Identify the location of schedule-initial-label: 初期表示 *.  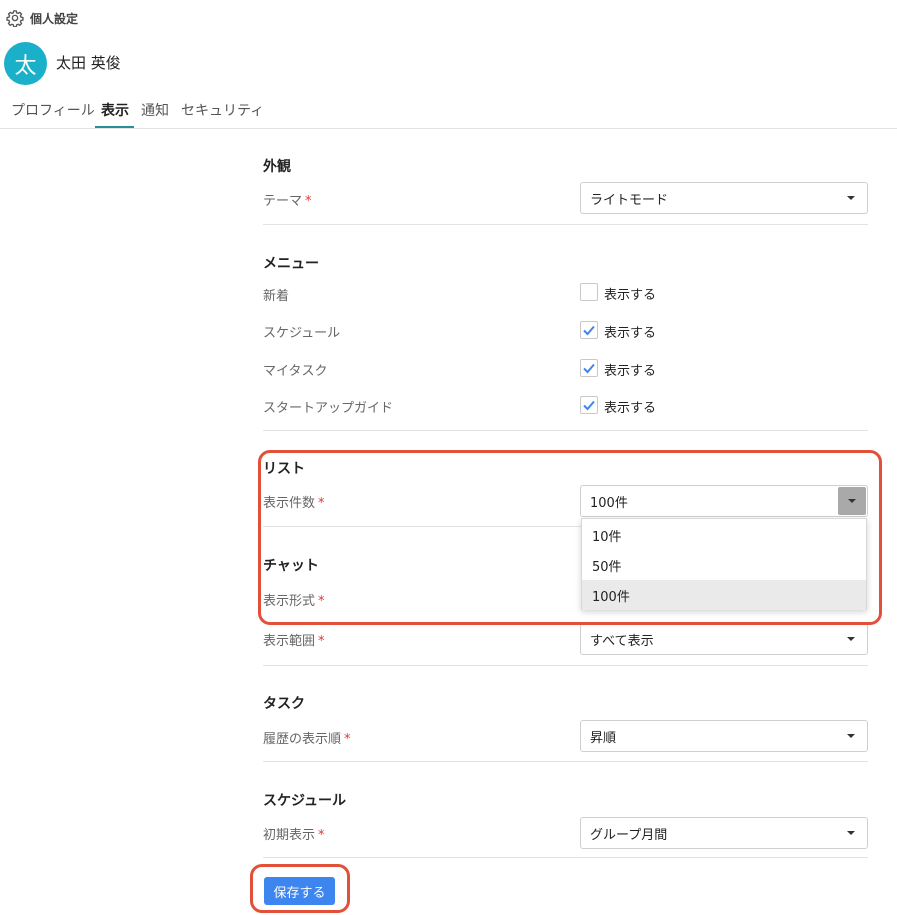
(294, 833).